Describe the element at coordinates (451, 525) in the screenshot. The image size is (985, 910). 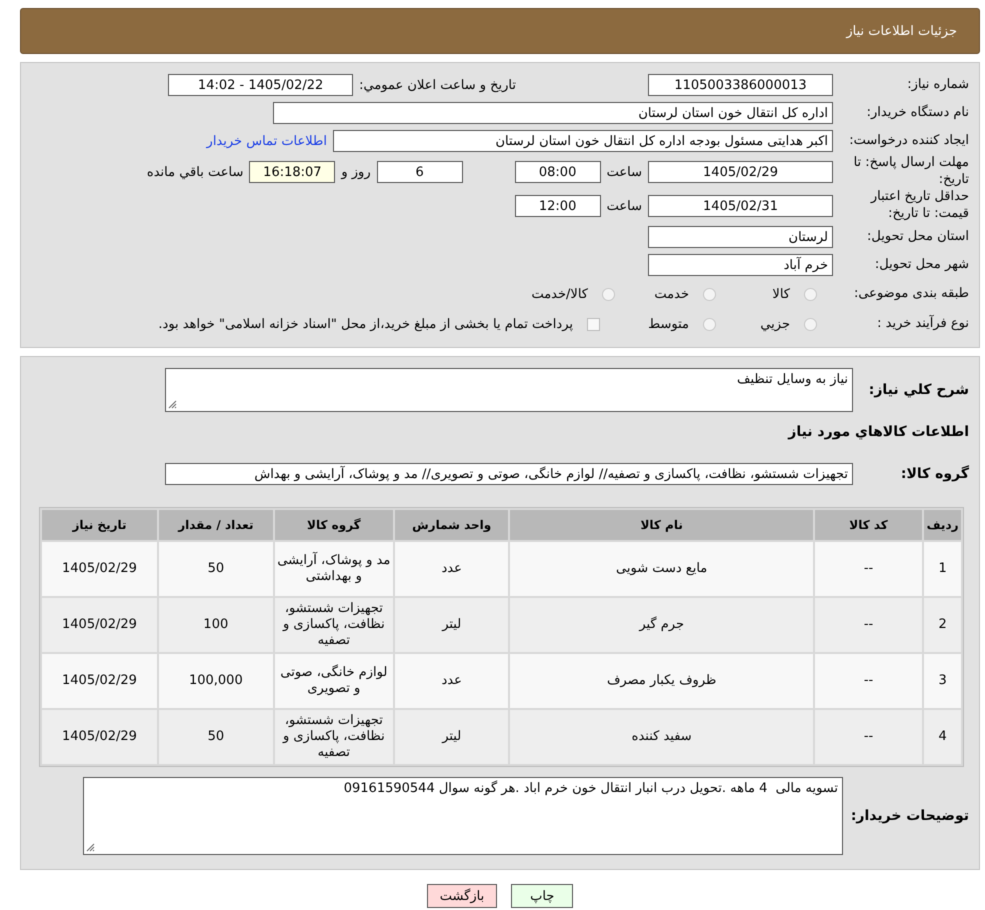
I see `column-header: واحد شمارش` at that location.